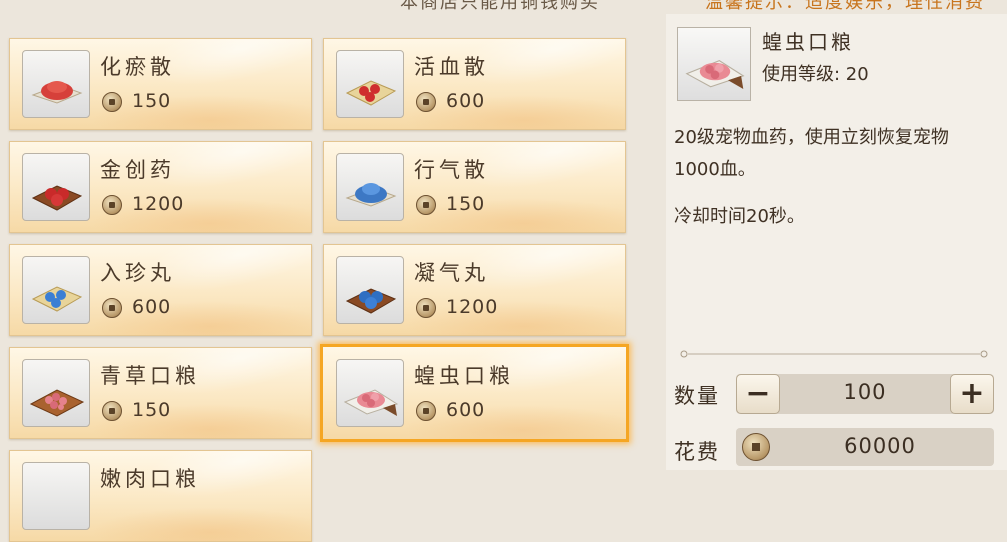 Image resolution: width=1007 pixels, height=542 pixels. What do you see at coordinates (137, 67) in the screenshot?
I see `item-name: 化瘀散` at bounding box center [137, 67].